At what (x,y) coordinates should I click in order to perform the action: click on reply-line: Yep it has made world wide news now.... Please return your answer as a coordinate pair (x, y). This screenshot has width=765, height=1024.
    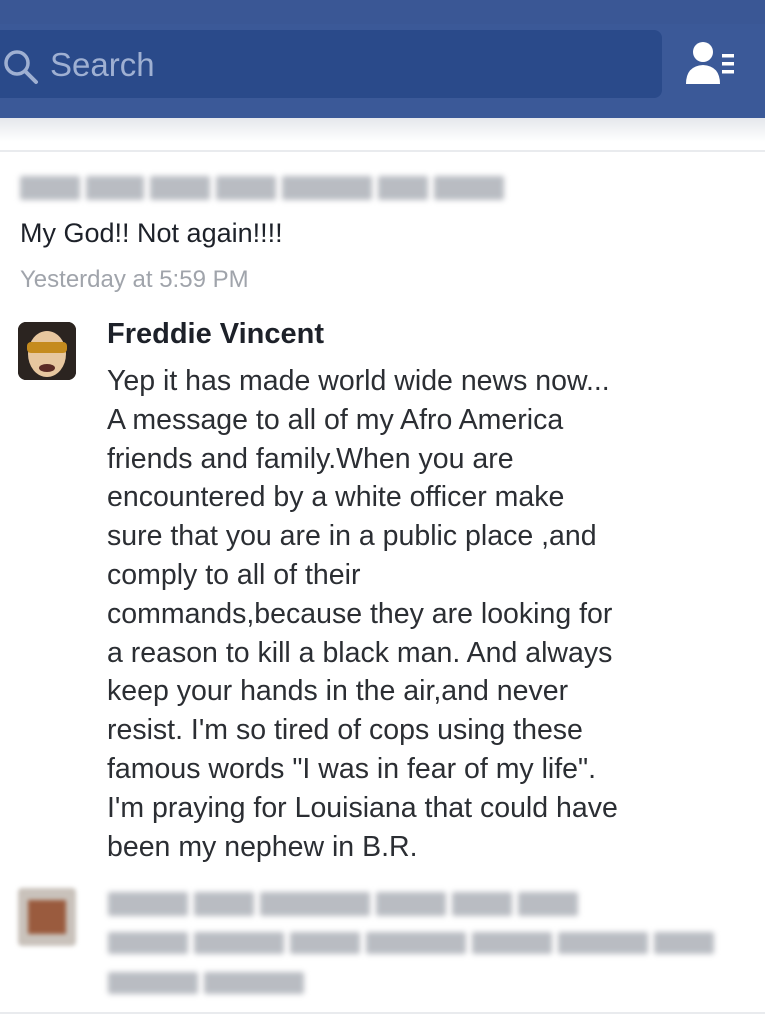
    Looking at the image, I should click on (358, 381).